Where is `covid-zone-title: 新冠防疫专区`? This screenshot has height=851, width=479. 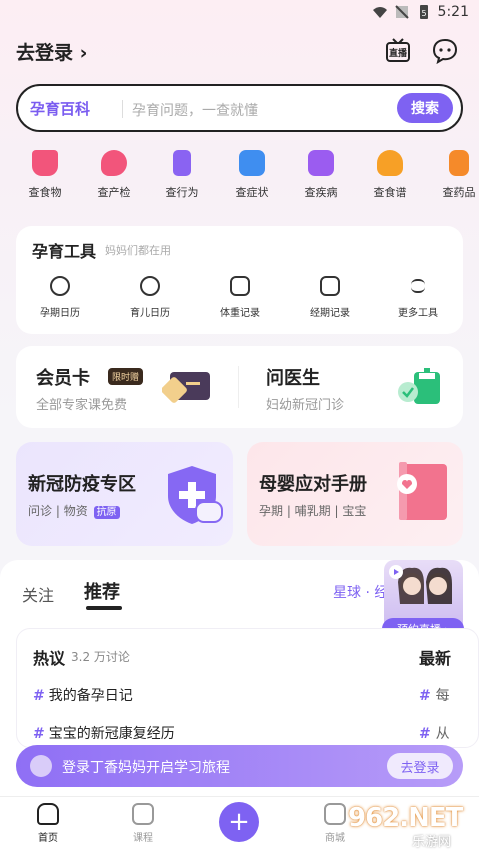
covid-zone-title: 新冠防疫专区 is located at coordinates (82, 484).